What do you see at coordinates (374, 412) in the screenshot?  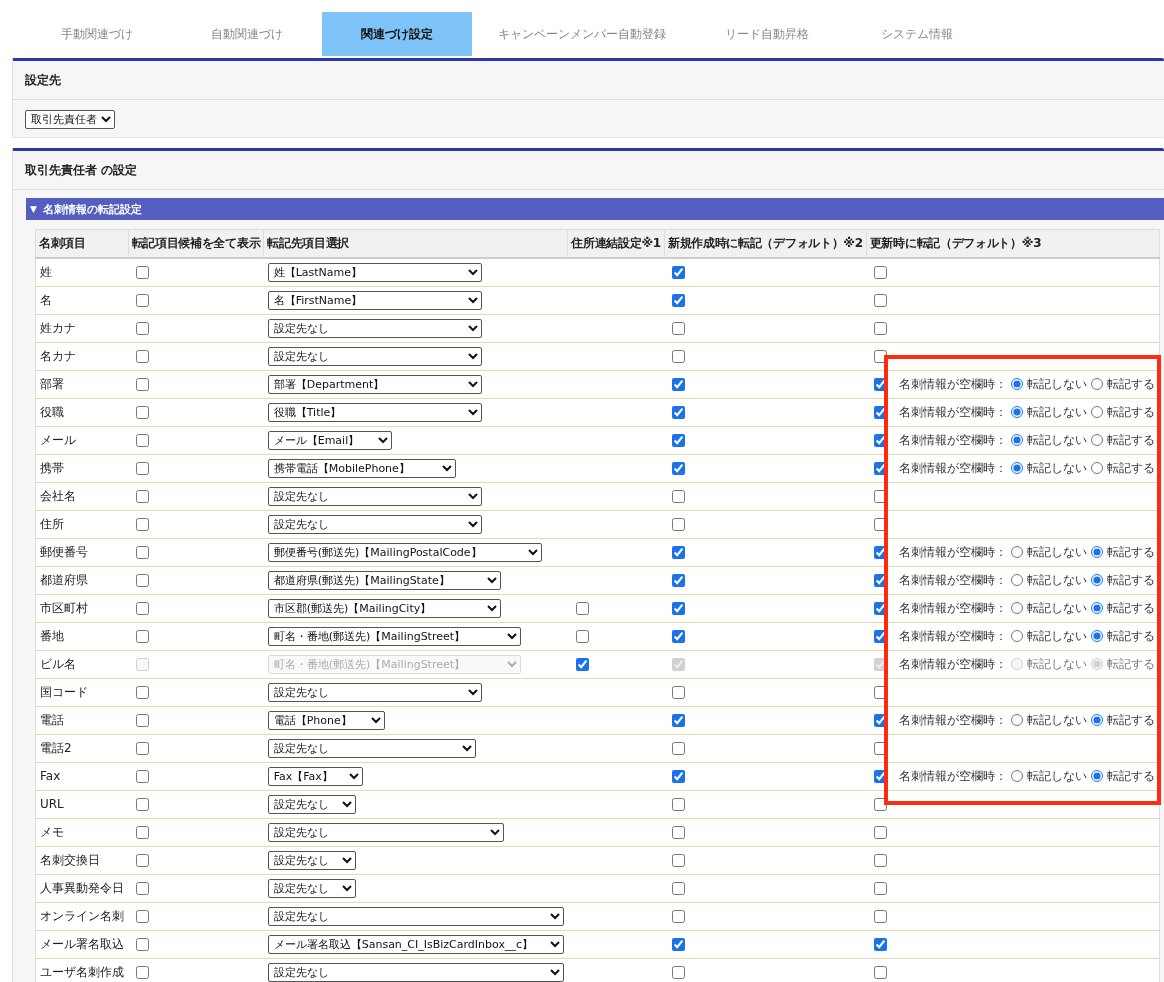 I see `target-select: 役職【Title】` at bounding box center [374, 412].